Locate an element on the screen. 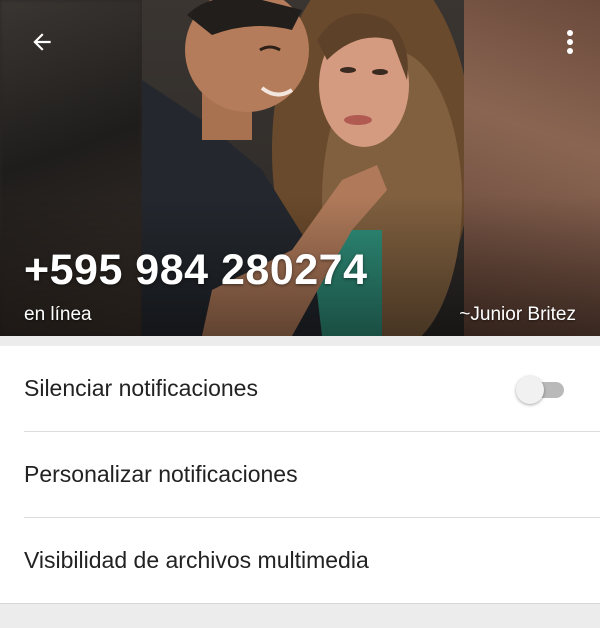 This screenshot has width=600, height=628. bottom-gap is located at coordinates (300, 615).